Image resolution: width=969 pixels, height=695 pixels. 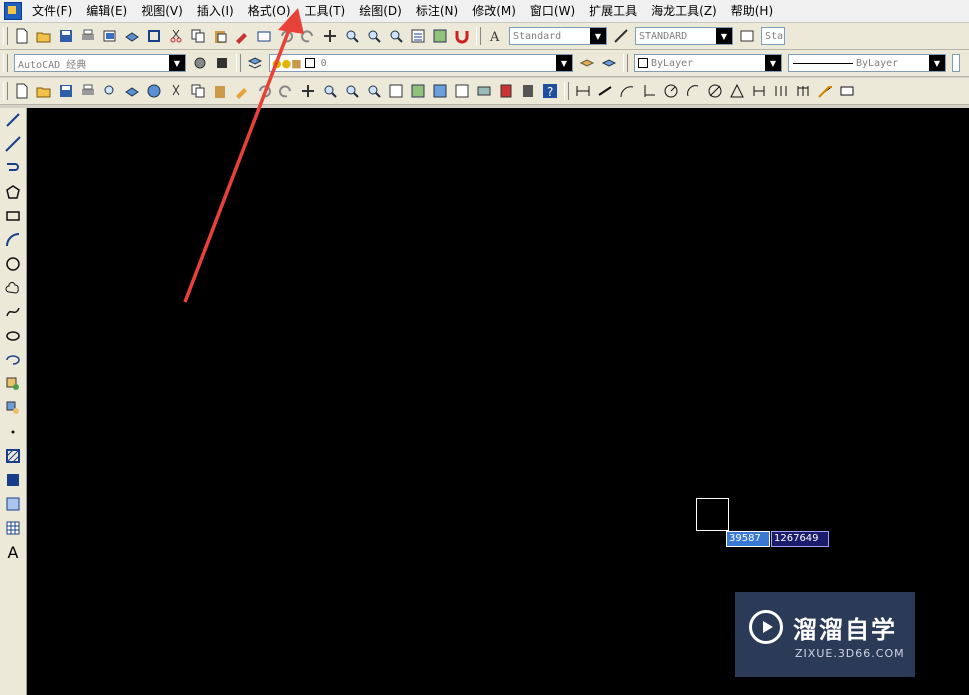 I want to click on diameter-dimension-icon, so click(x=715, y=91).